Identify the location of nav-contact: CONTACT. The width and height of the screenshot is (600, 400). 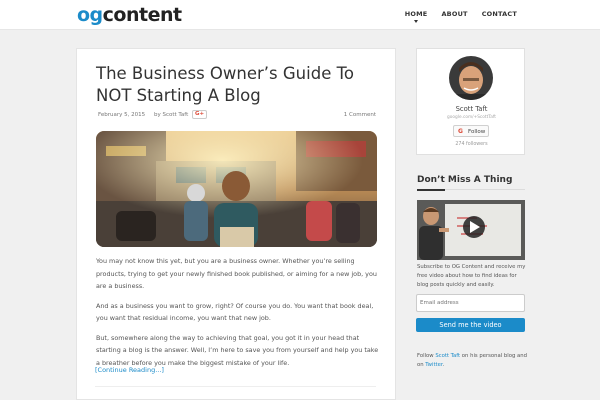
(499, 14).